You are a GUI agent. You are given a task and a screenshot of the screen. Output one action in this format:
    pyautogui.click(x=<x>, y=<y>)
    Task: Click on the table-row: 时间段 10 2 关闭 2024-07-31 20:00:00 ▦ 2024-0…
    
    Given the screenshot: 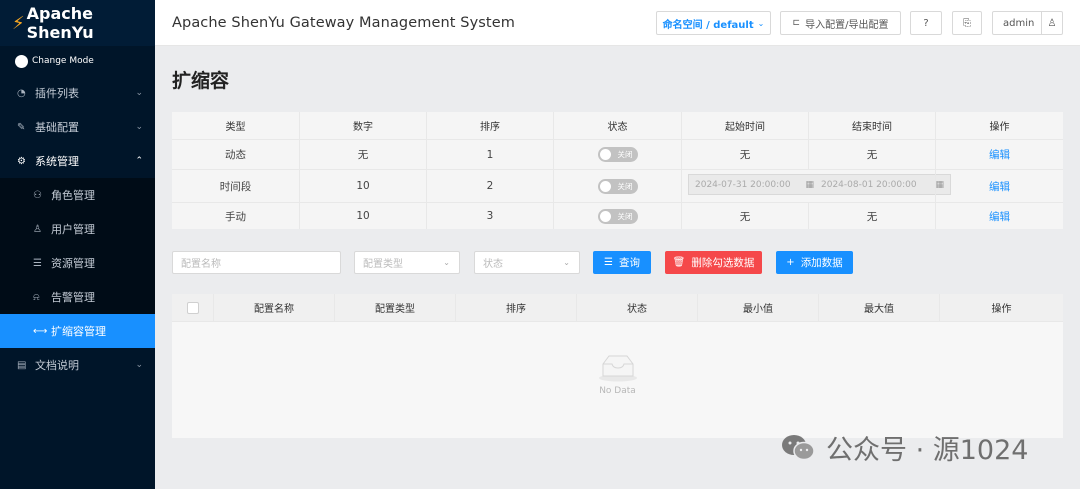 What is the action you would take?
    pyautogui.click(x=617, y=185)
    